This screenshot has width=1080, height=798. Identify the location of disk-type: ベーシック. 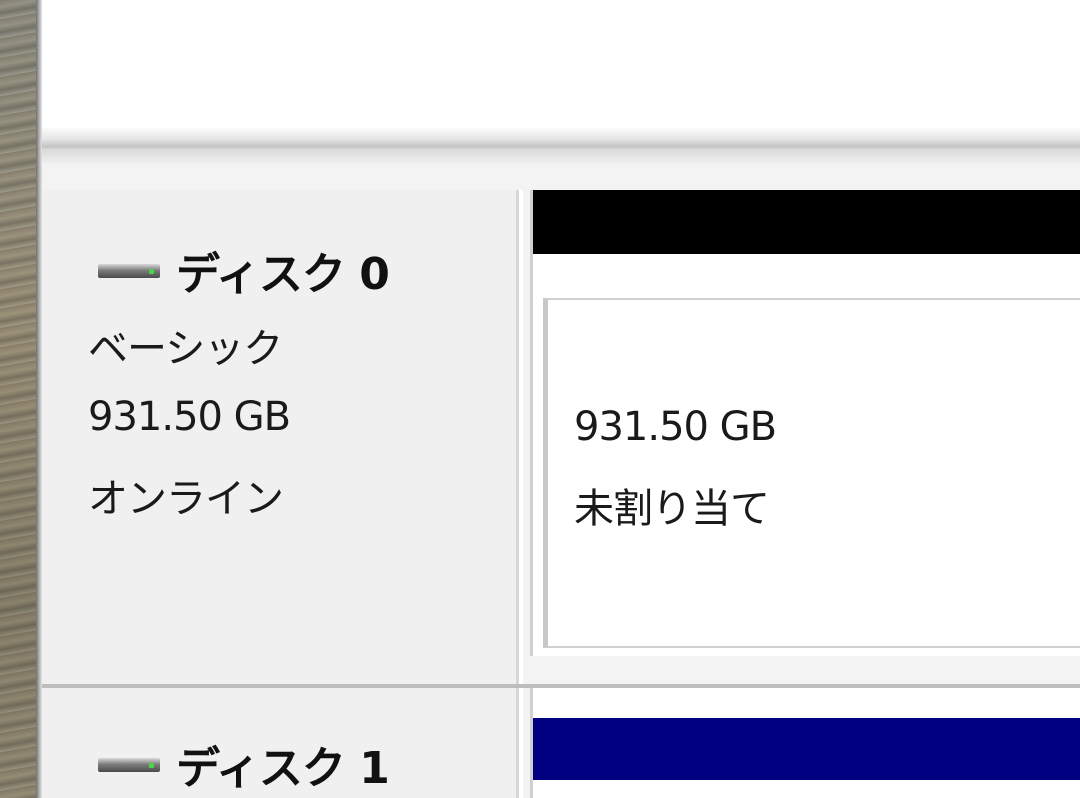
(185, 349).